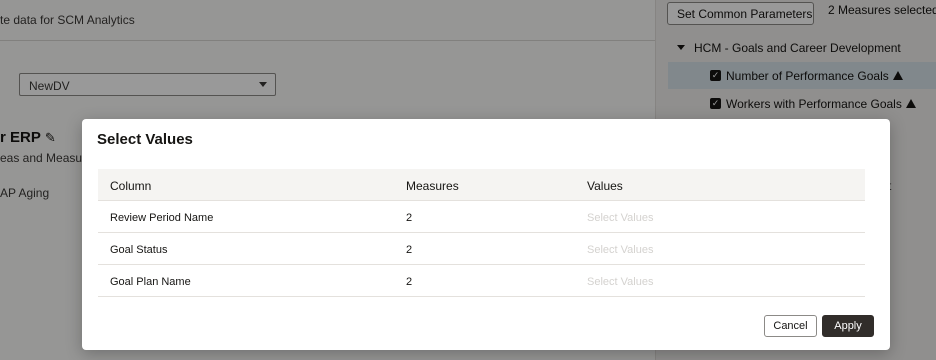 This screenshot has height=360, width=936. What do you see at coordinates (432, 186) in the screenshot?
I see `column-header-measures: Measures` at bounding box center [432, 186].